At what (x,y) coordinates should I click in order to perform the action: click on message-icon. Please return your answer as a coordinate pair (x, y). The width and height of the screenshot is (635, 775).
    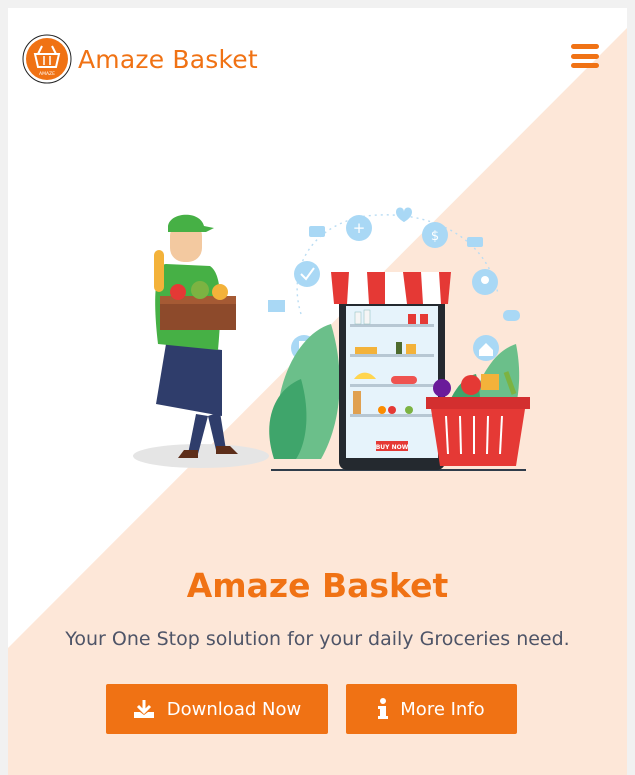
    Looking at the image, I should click on (475, 242).